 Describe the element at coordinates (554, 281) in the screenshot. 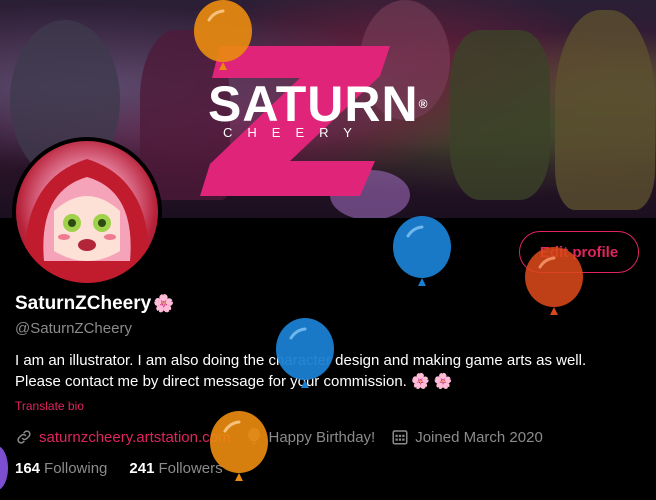

I see `balloon-red` at that location.